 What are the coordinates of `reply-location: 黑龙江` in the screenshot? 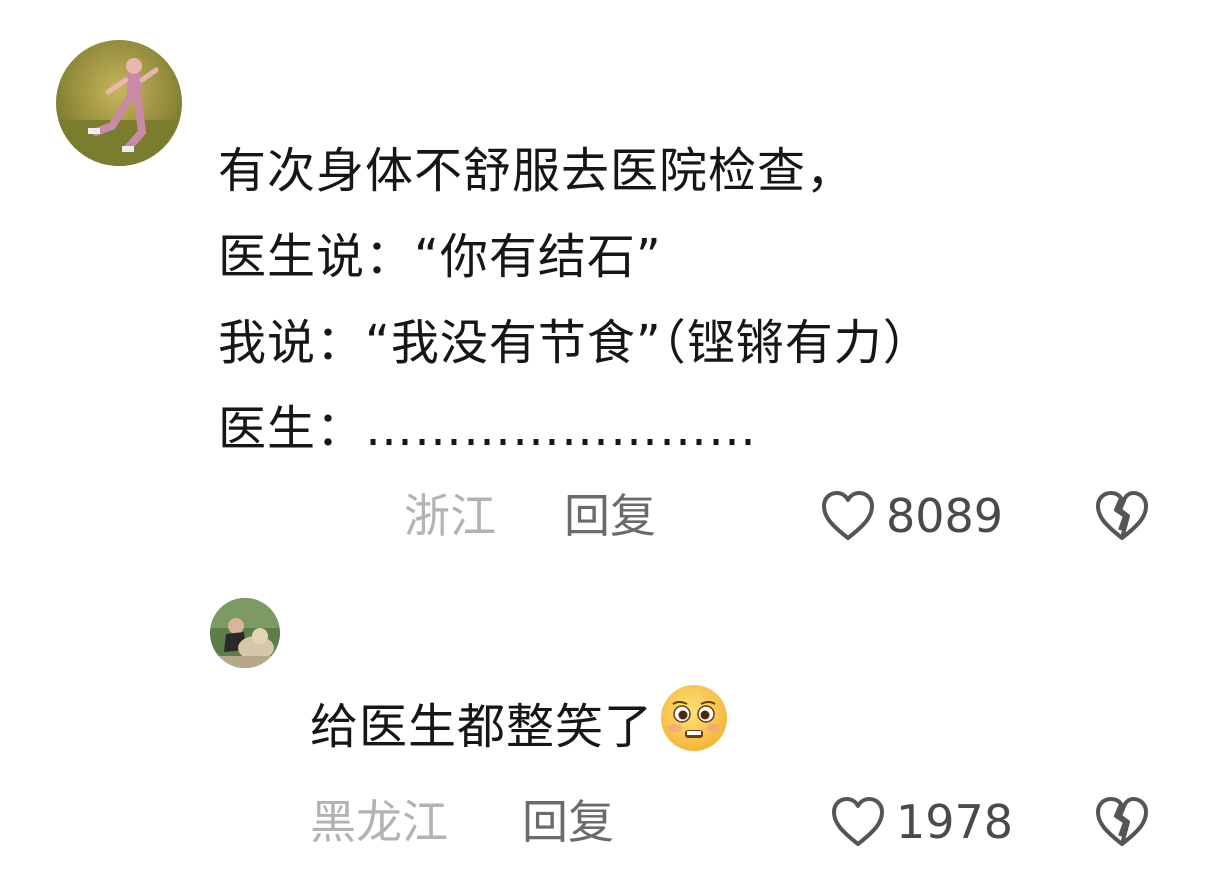 It's located at (379, 822).